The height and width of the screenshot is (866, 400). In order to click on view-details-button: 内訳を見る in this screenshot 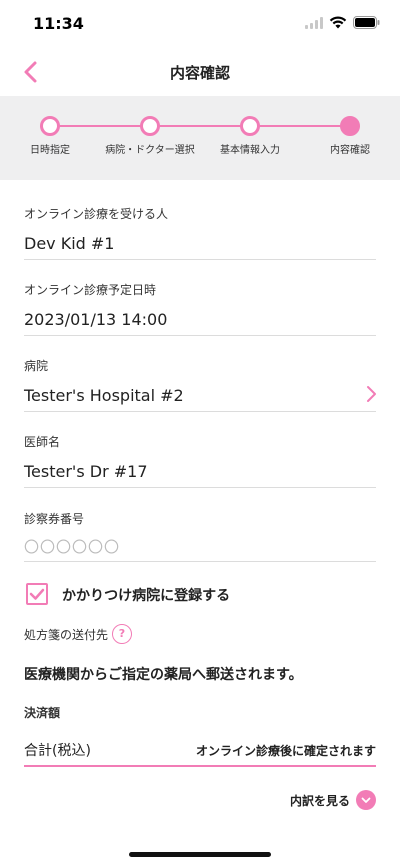, I will do `click(333, 800)`.